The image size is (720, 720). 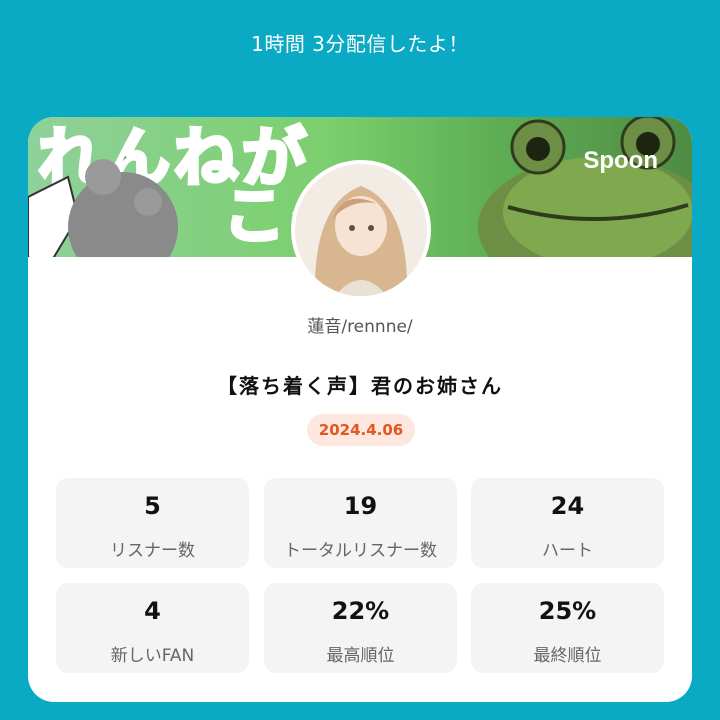 I want to click on stat-value: 4, so click(x=152, y=611).